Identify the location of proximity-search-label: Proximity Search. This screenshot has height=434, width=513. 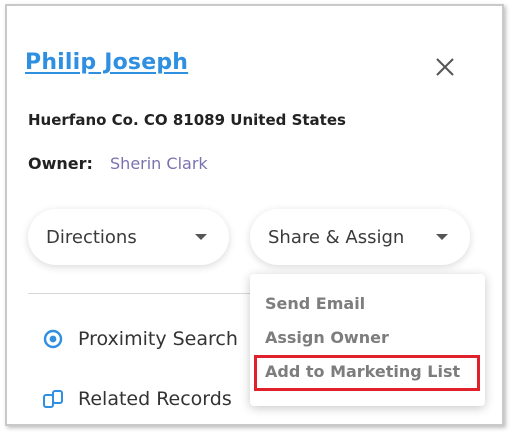
(158, 339).